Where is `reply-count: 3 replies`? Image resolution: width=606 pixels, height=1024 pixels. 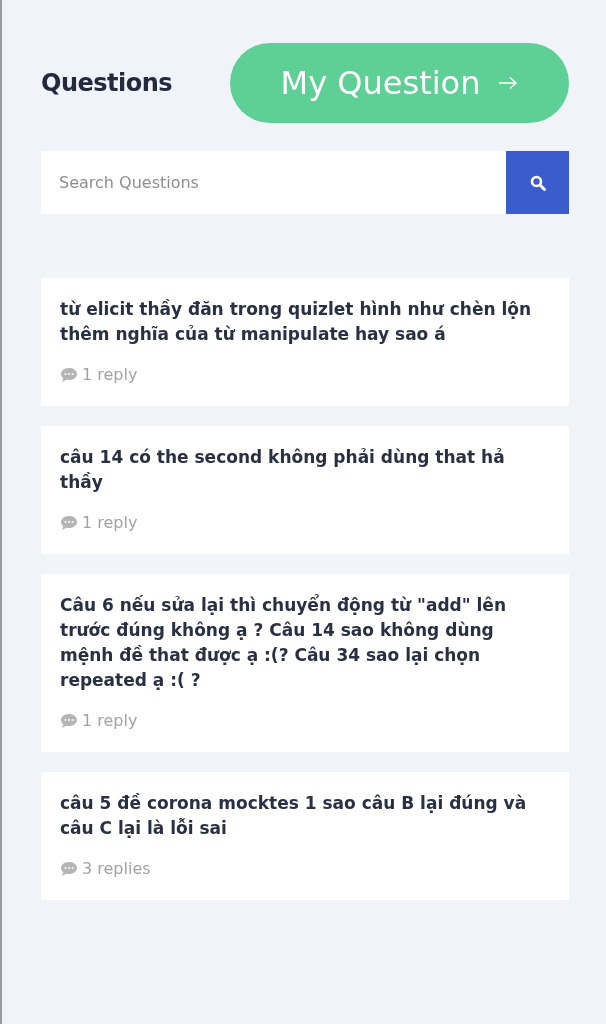
reply-count: 3 replies is located at coordinates (116, 868).